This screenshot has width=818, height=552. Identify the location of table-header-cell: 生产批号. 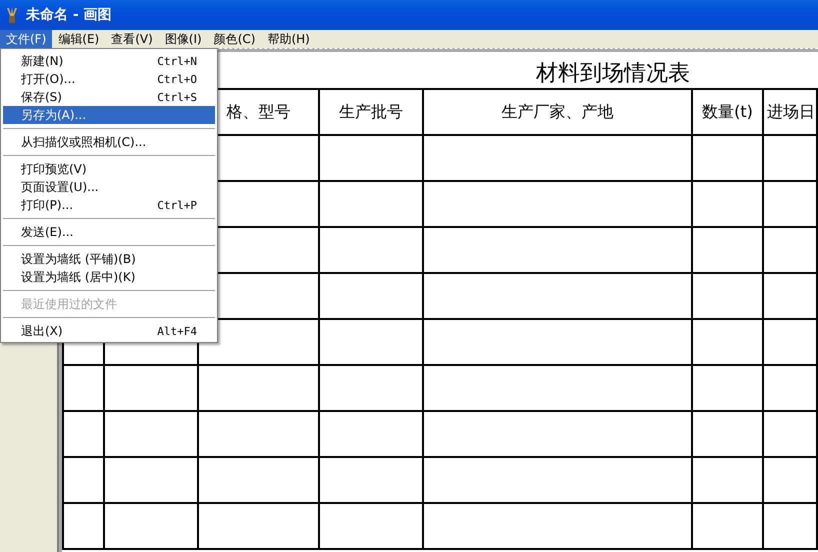
(372, 113).